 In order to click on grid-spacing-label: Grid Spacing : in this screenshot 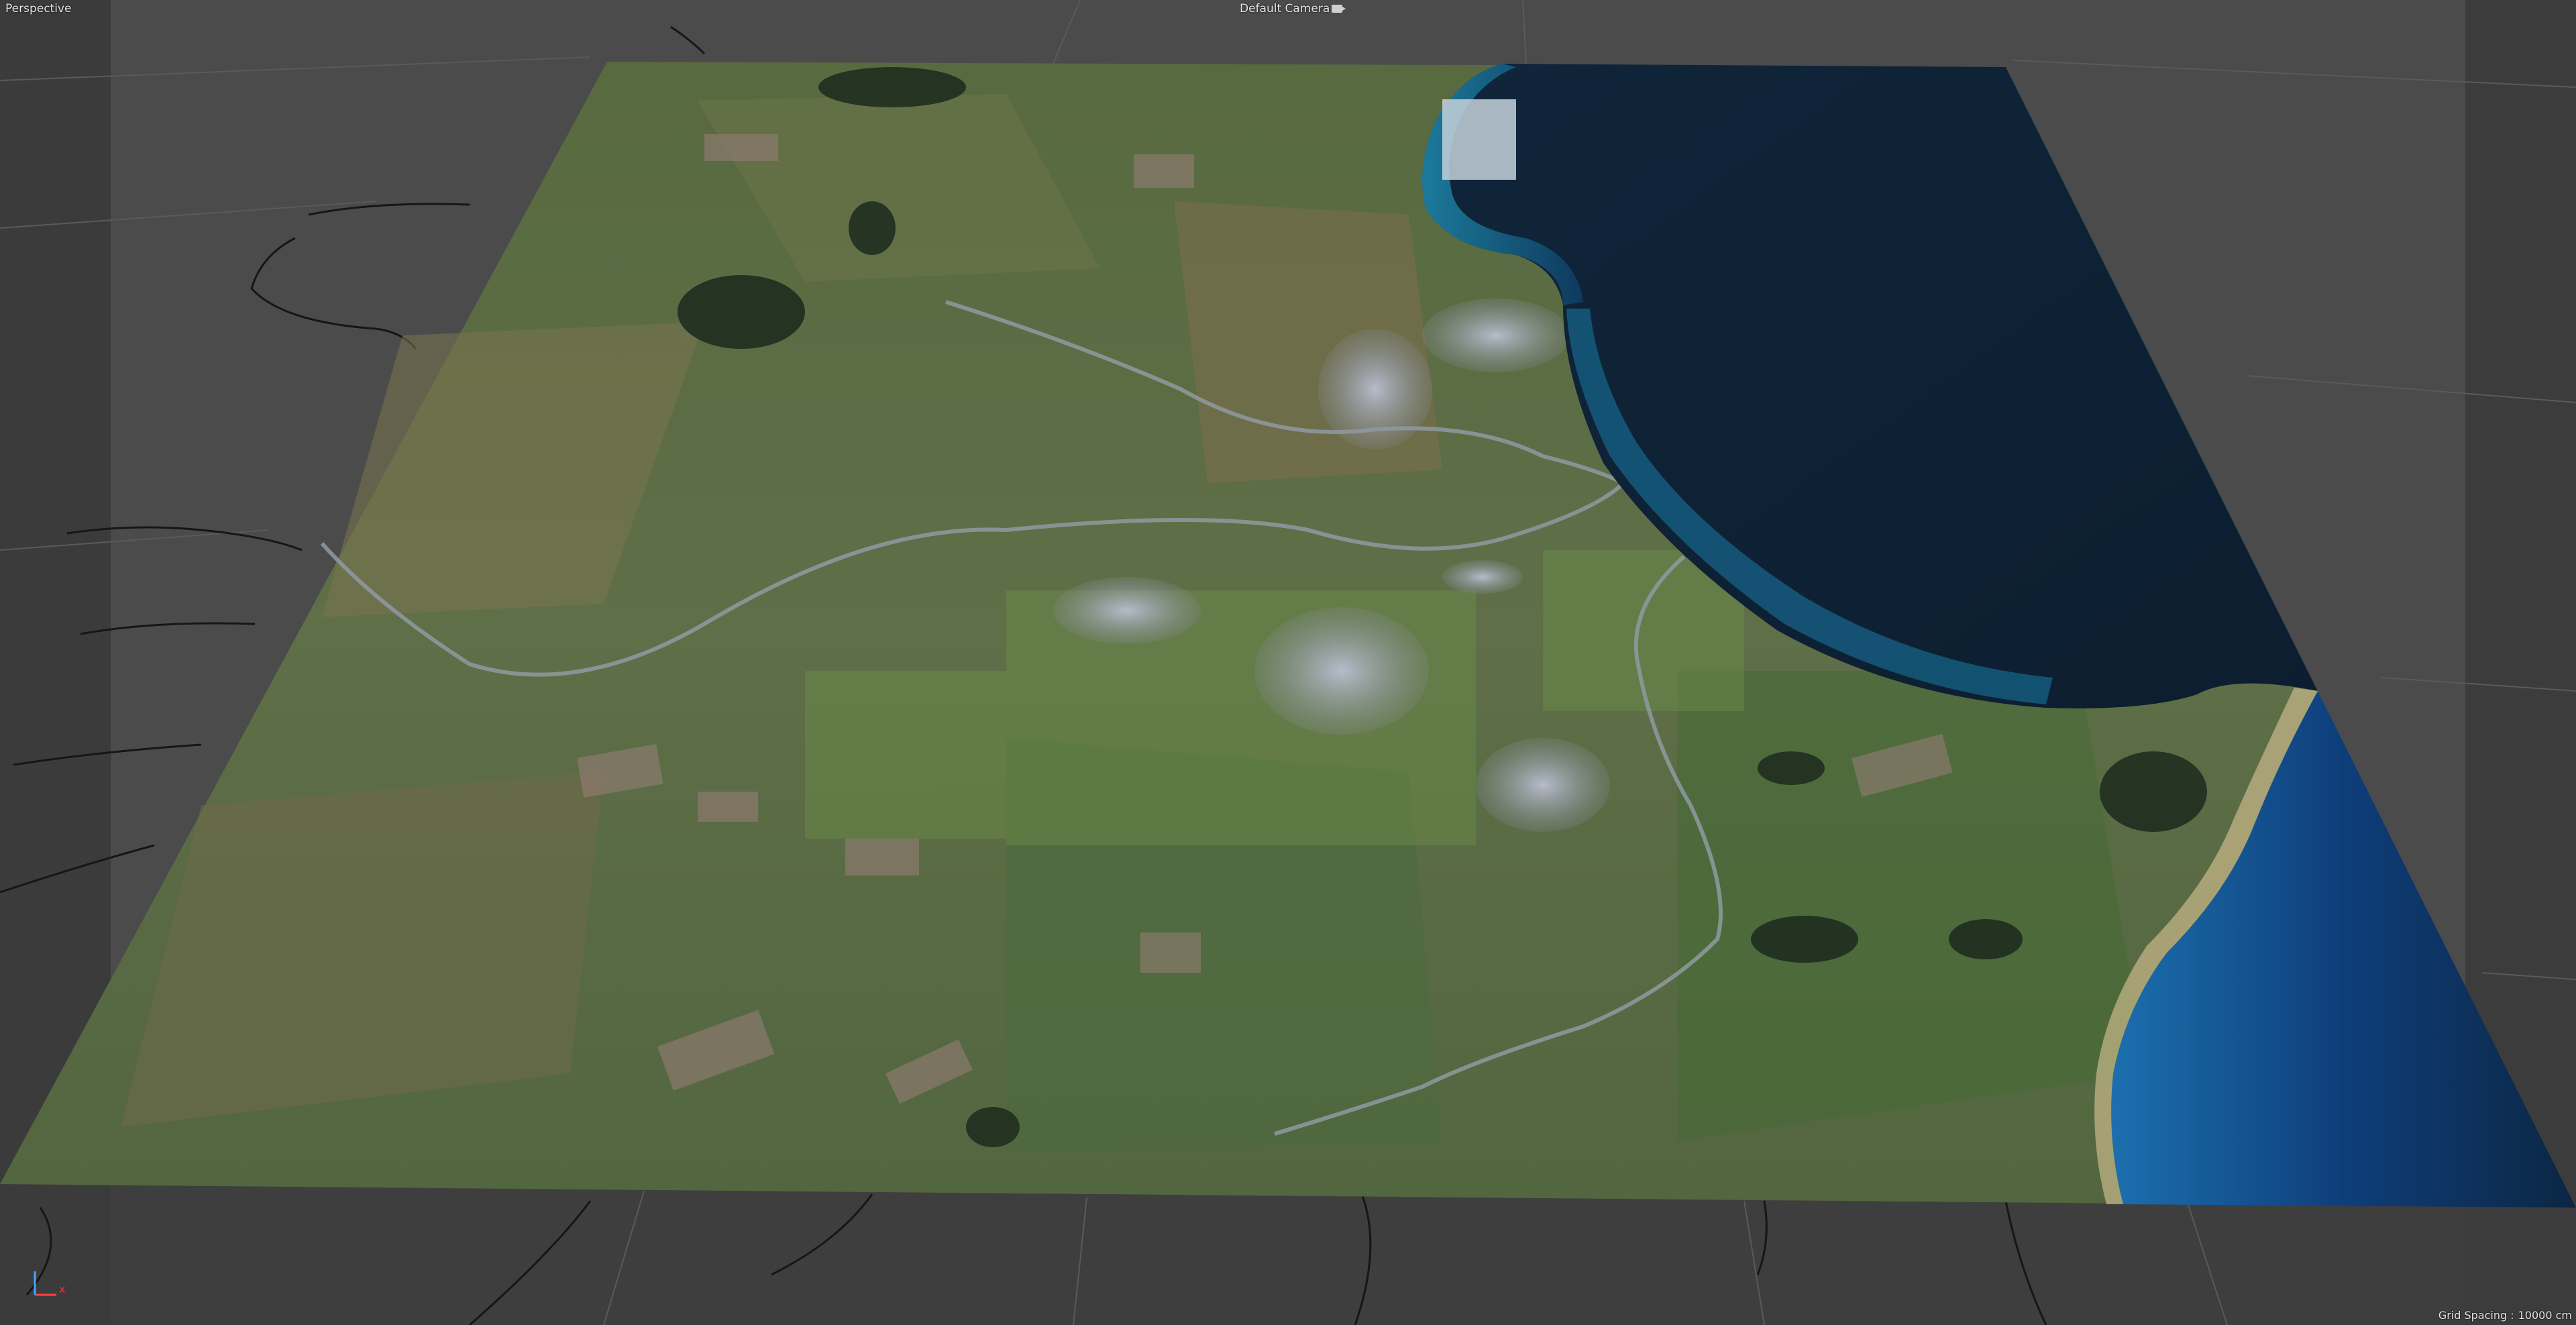, I will do `click(2476, 1315)`.